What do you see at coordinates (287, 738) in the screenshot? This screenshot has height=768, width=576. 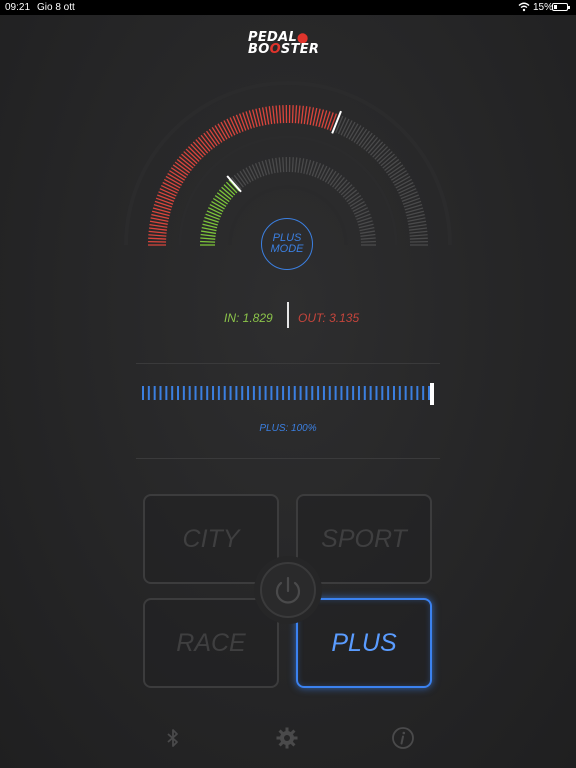 I see `gear-icon` at bounding box center [287, 738].